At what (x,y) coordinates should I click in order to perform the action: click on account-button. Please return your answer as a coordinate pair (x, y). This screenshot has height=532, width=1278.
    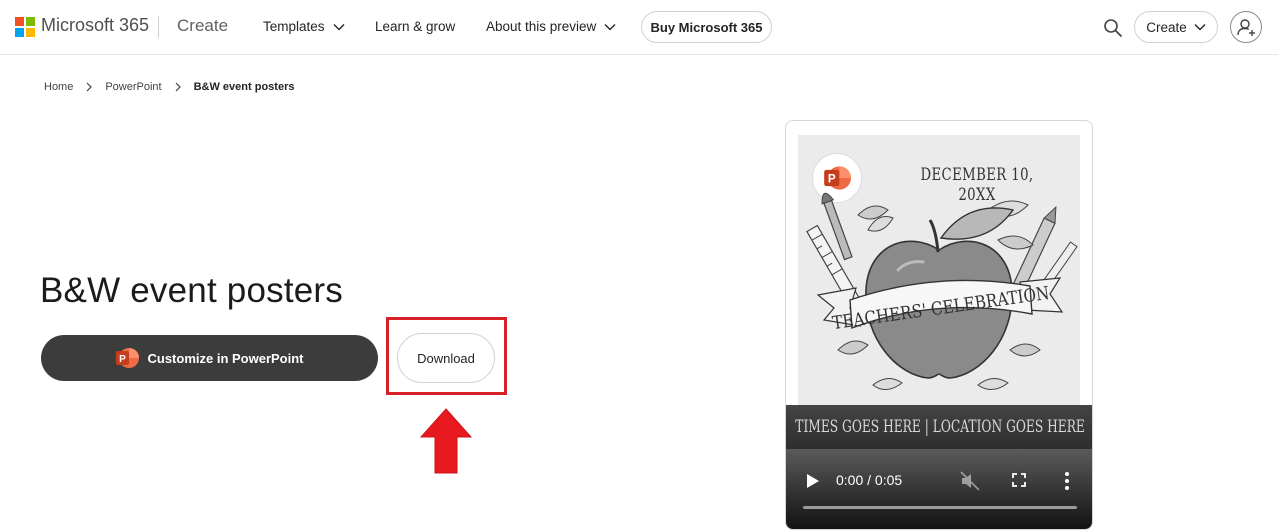
    Looking at the image, I should click on (1246, 27).